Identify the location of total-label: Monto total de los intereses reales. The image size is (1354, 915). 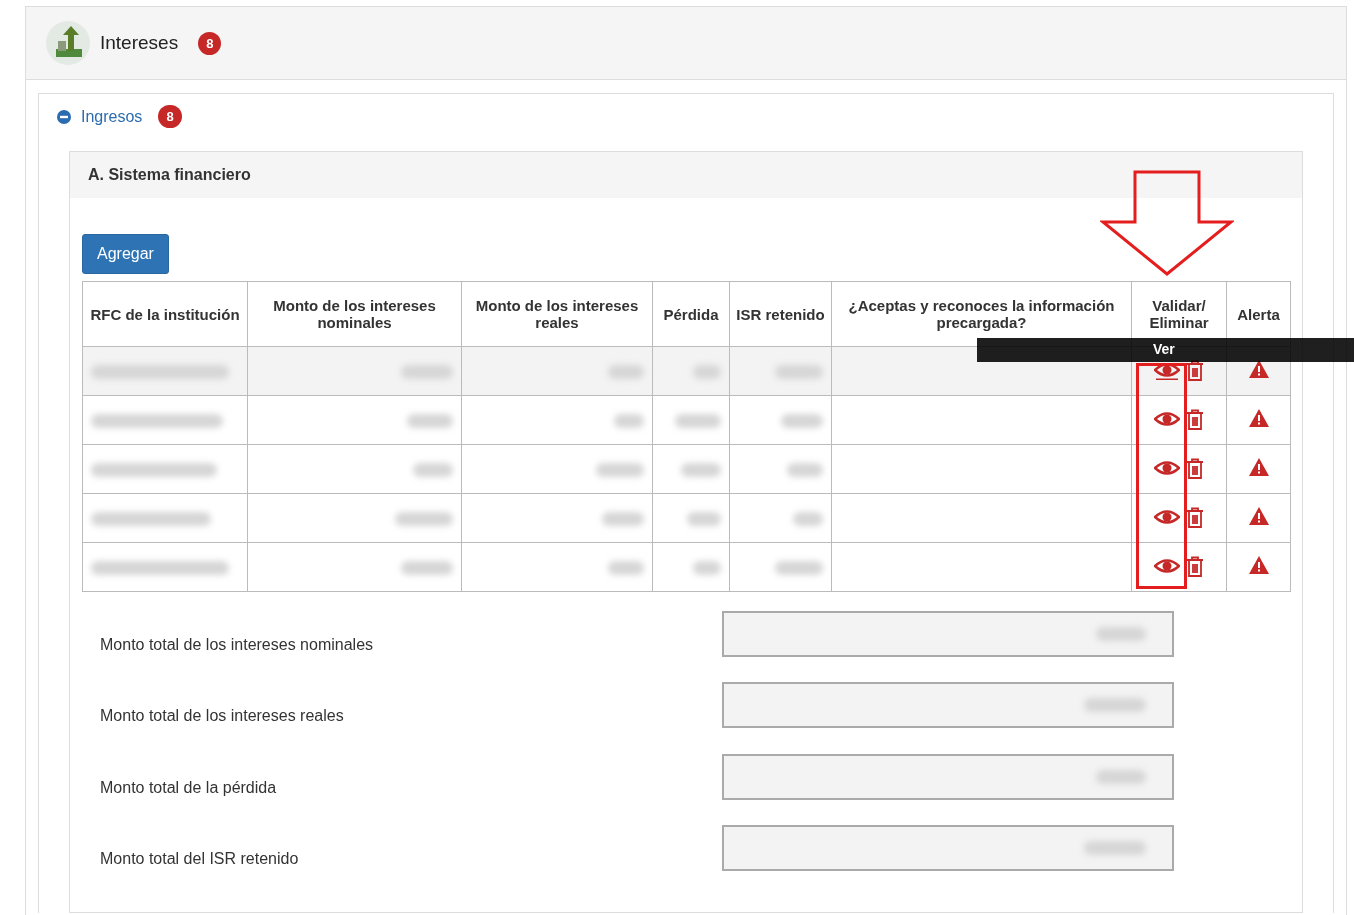
(222, 716).